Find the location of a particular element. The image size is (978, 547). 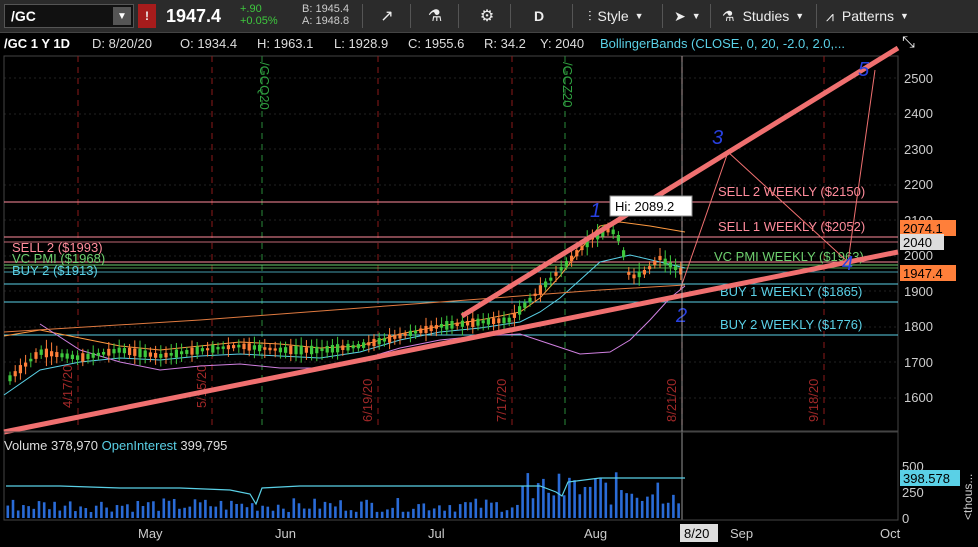

volume-axis: 500 250 0 is located at coordinates (913, 492).